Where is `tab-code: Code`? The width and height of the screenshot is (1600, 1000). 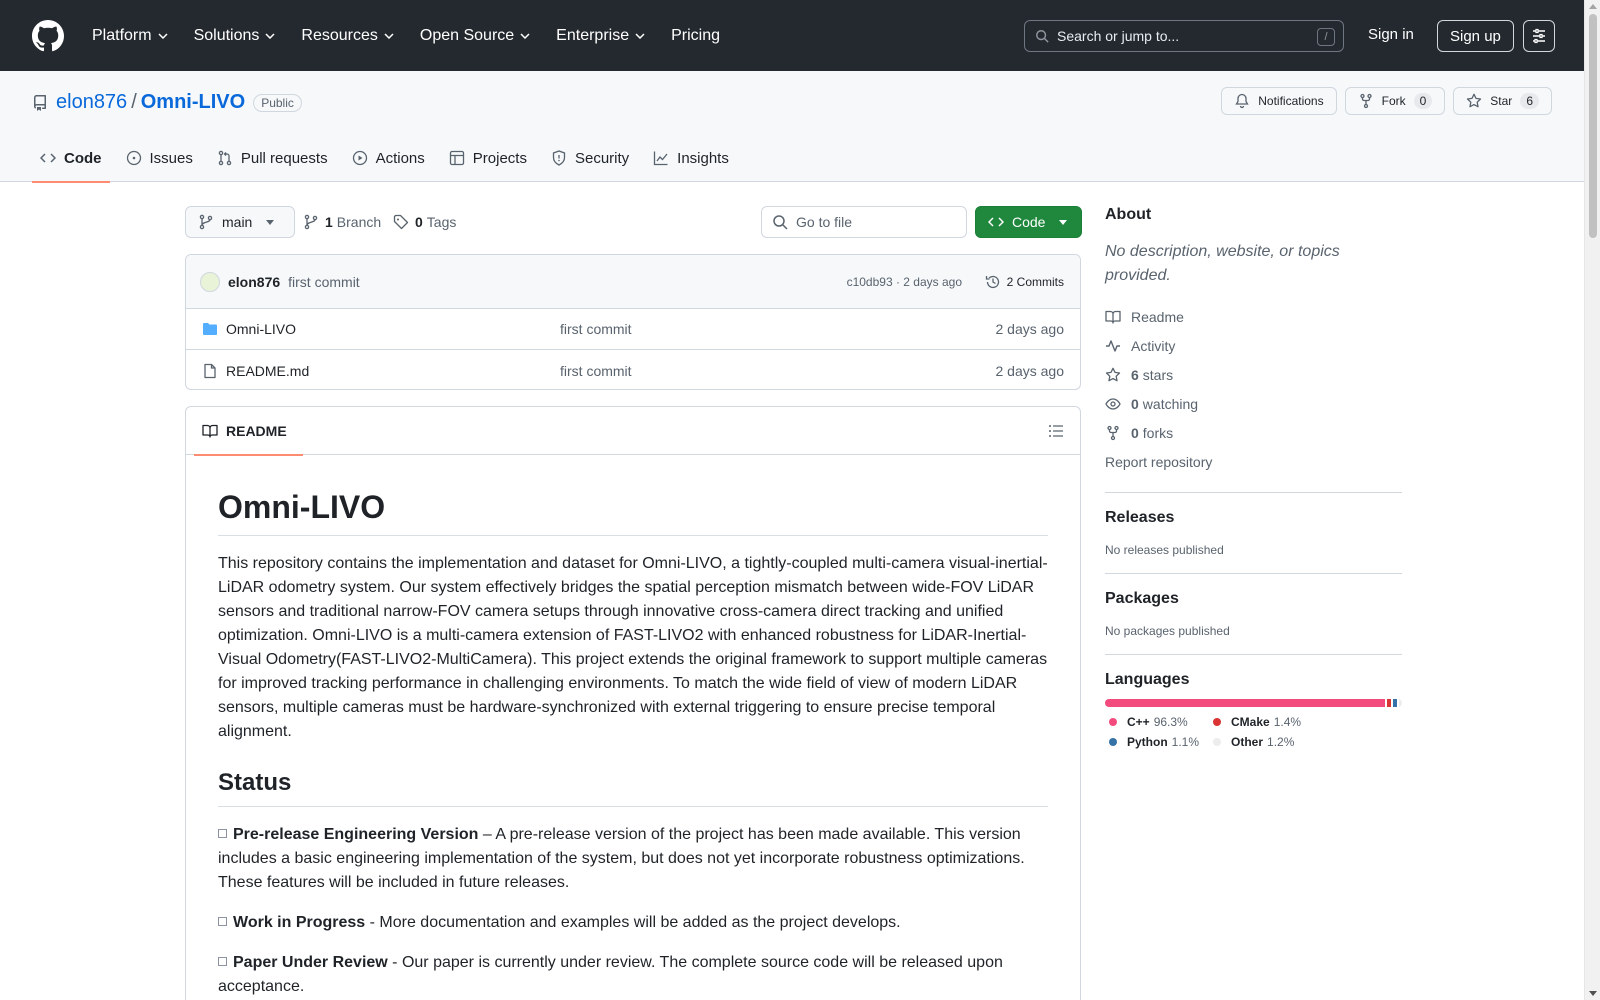
tab-code: Code is located at coordinates (71, 158).